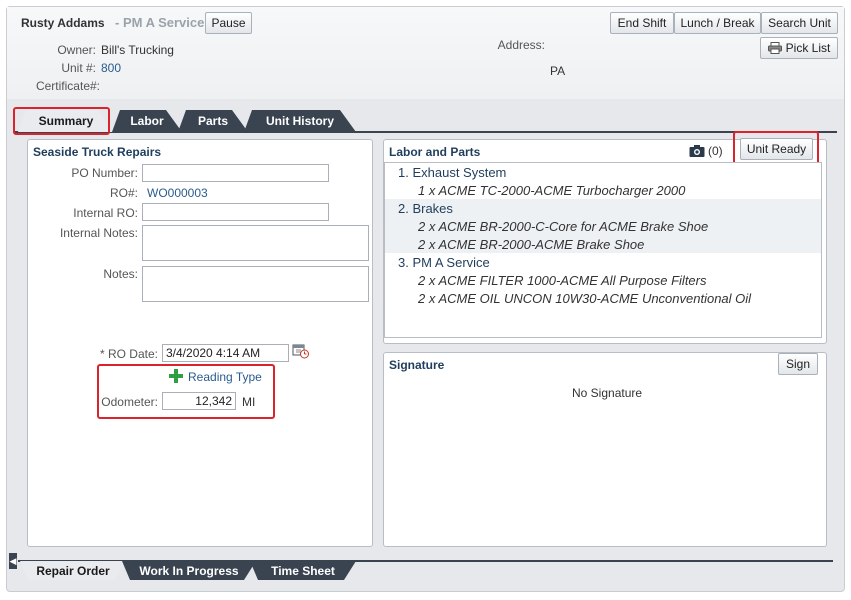 This screenshot has width=851, height=600. Describe the element at coordinates (111, 68) in the screenshot. I see `unit-value: 800` at that location.